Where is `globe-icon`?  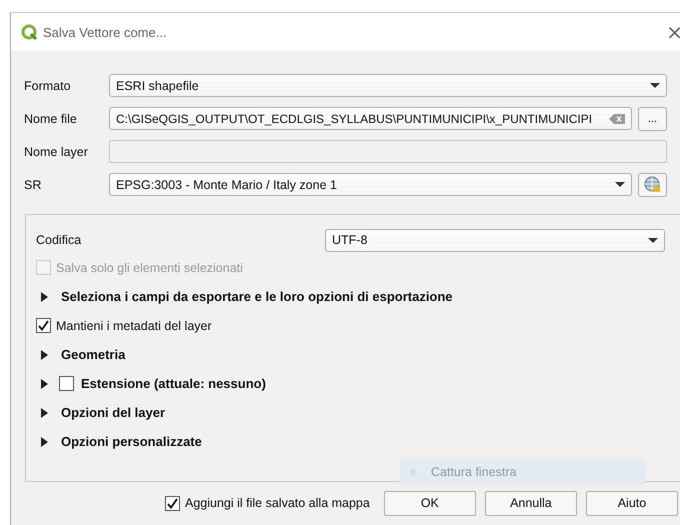
globe-icon is located at coordinates (652, 184).